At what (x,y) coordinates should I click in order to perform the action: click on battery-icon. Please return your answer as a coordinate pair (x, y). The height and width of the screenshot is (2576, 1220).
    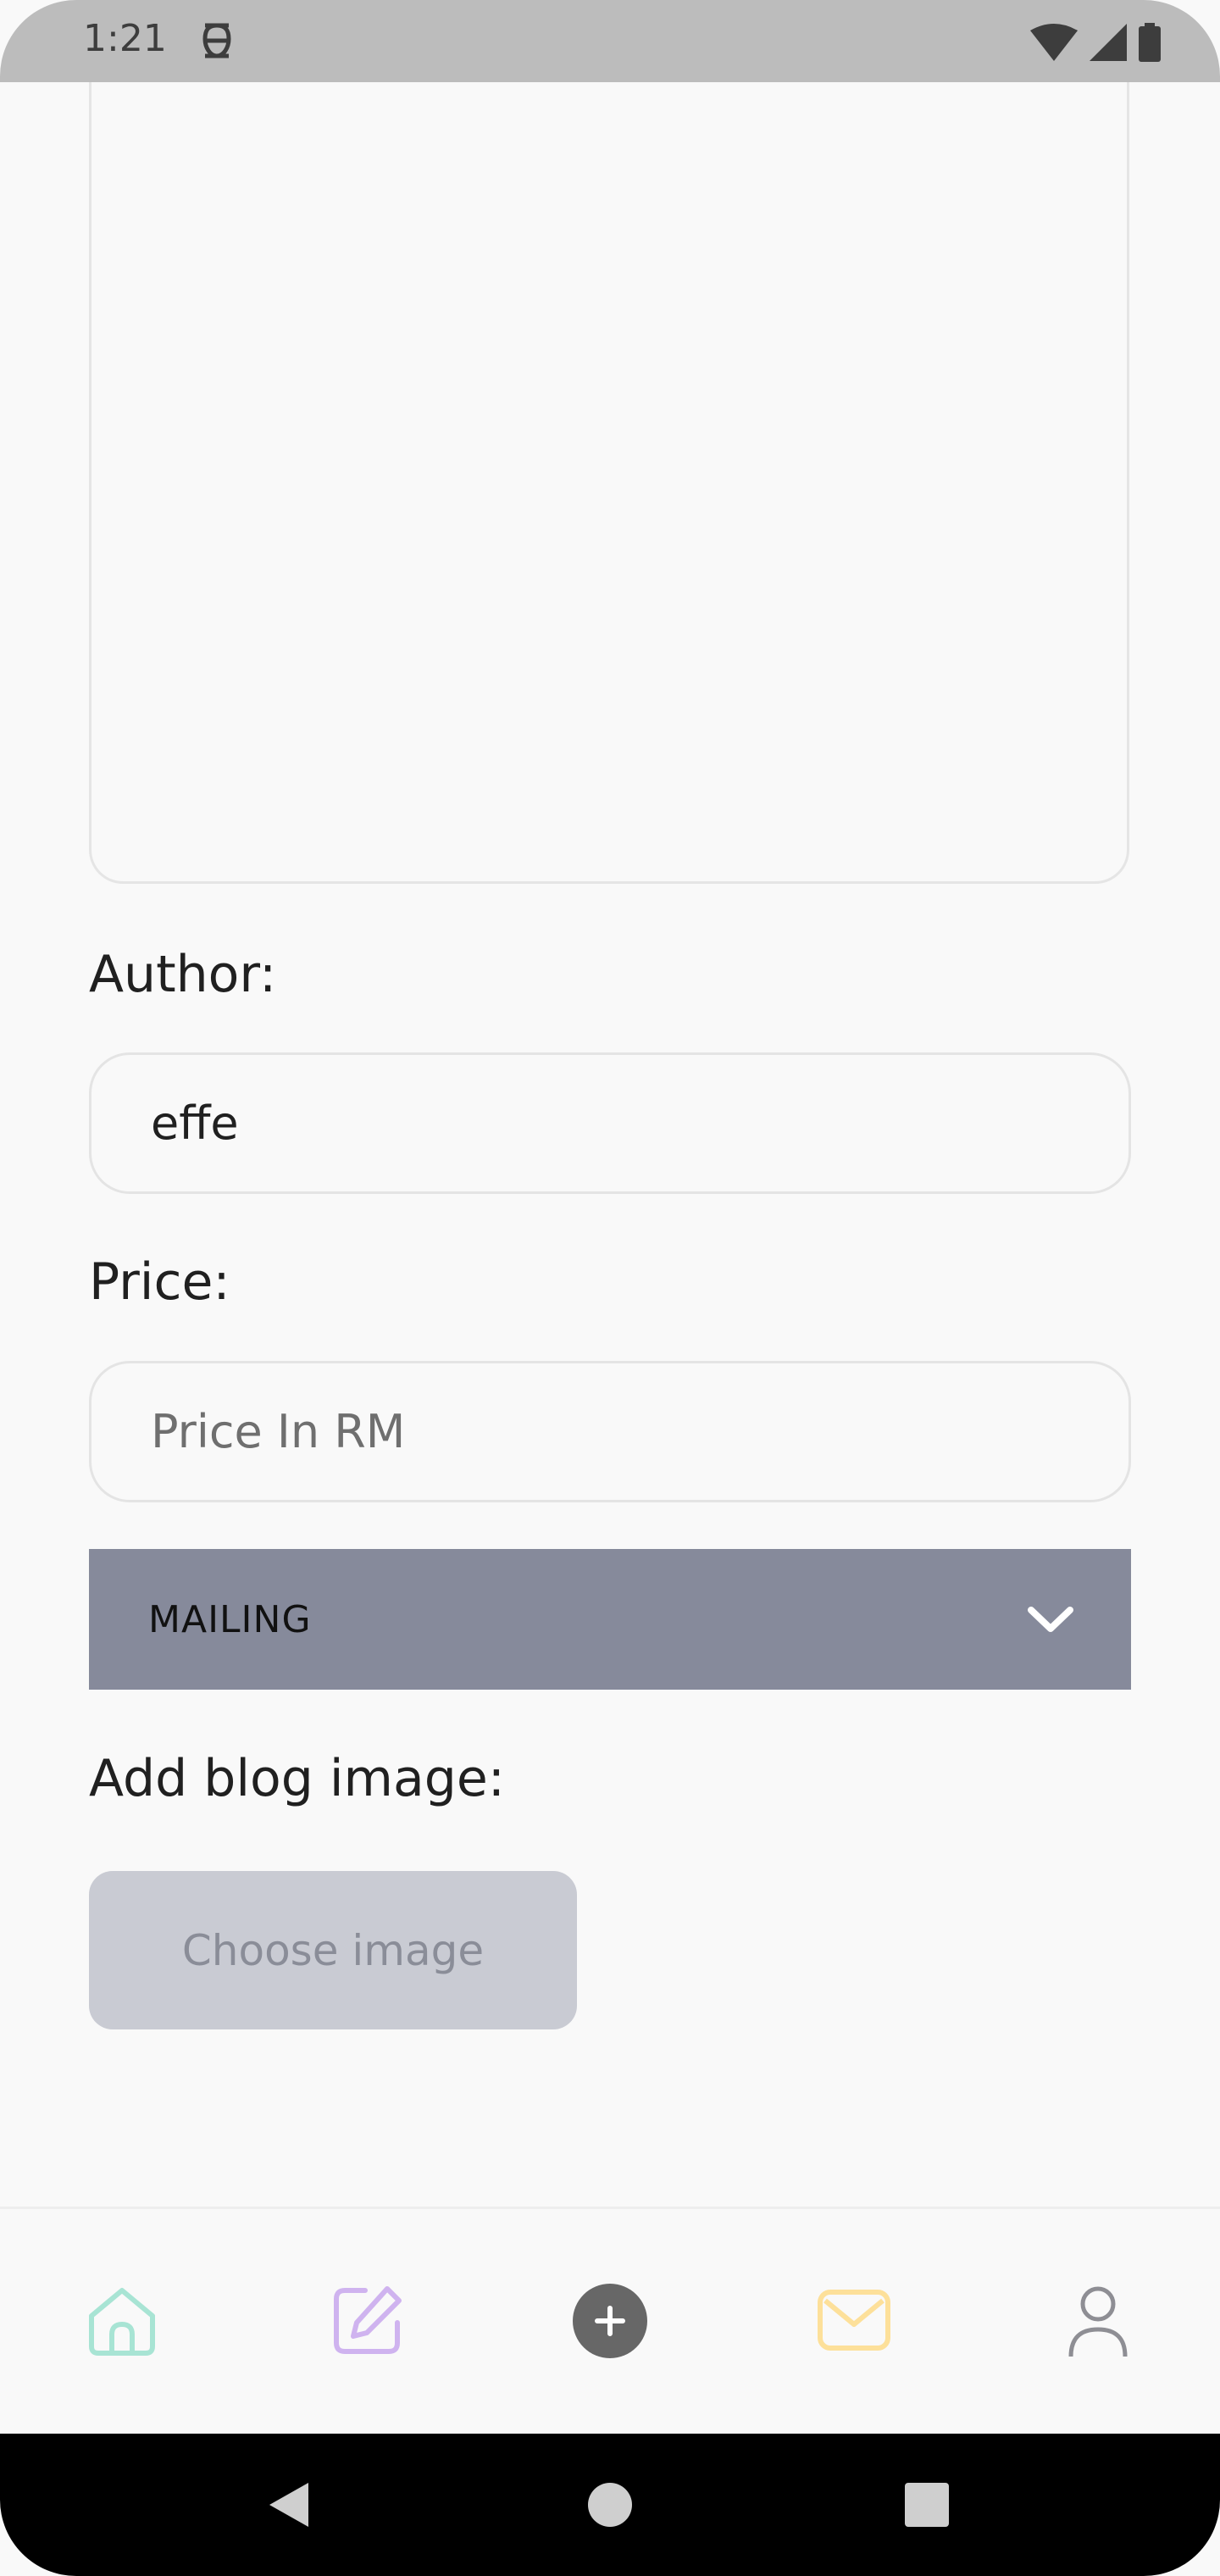
    Looking at the image, I should click on (1150, 42).